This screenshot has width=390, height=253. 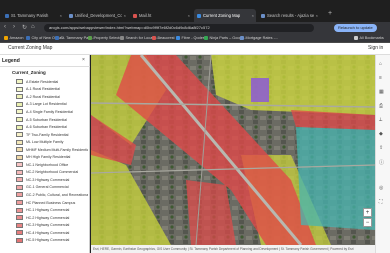 What do you see at coordinates (367, 222) in the screenshot?
I see `zoom-out-button: −` at bounding box center [367, 222].